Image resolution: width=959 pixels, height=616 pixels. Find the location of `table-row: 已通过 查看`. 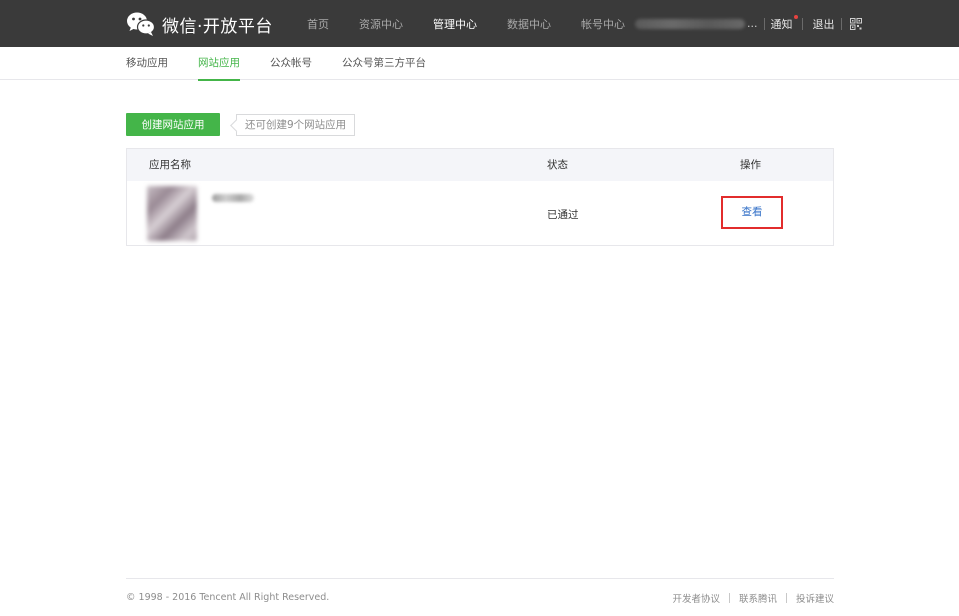

table-row: 已通过 查看 is located at coordinates (480, 213).